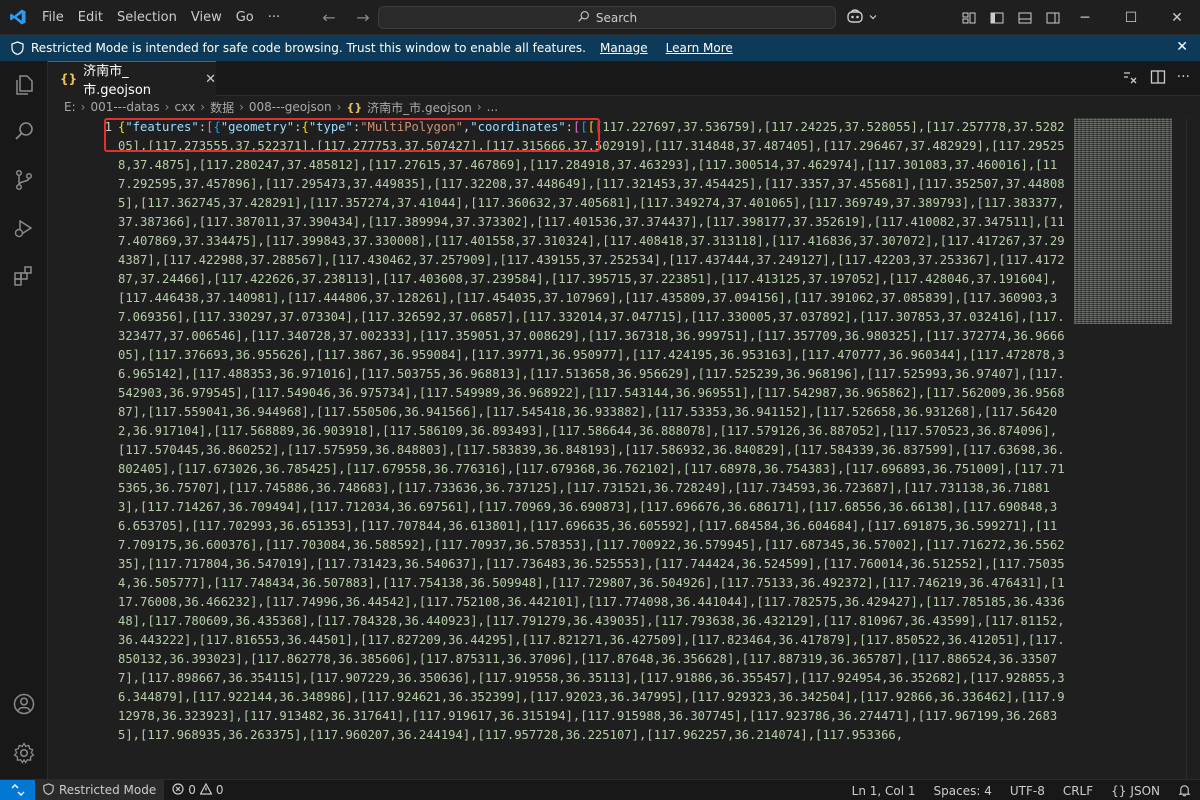 The height and width of the screenshot is (800, 1200). I want to click on split-editor-icon, so click(1158, 79).